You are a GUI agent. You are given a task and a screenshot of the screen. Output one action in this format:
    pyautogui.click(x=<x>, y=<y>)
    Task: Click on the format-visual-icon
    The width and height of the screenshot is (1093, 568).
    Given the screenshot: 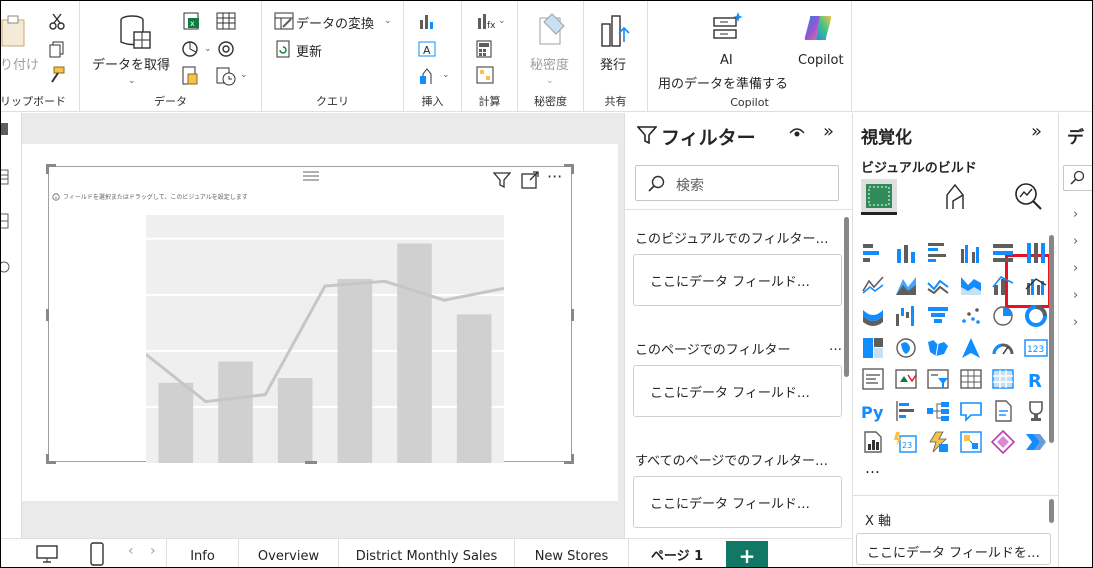 What is the action you would take?
    pyautogui.click(x=955, y=197)
    